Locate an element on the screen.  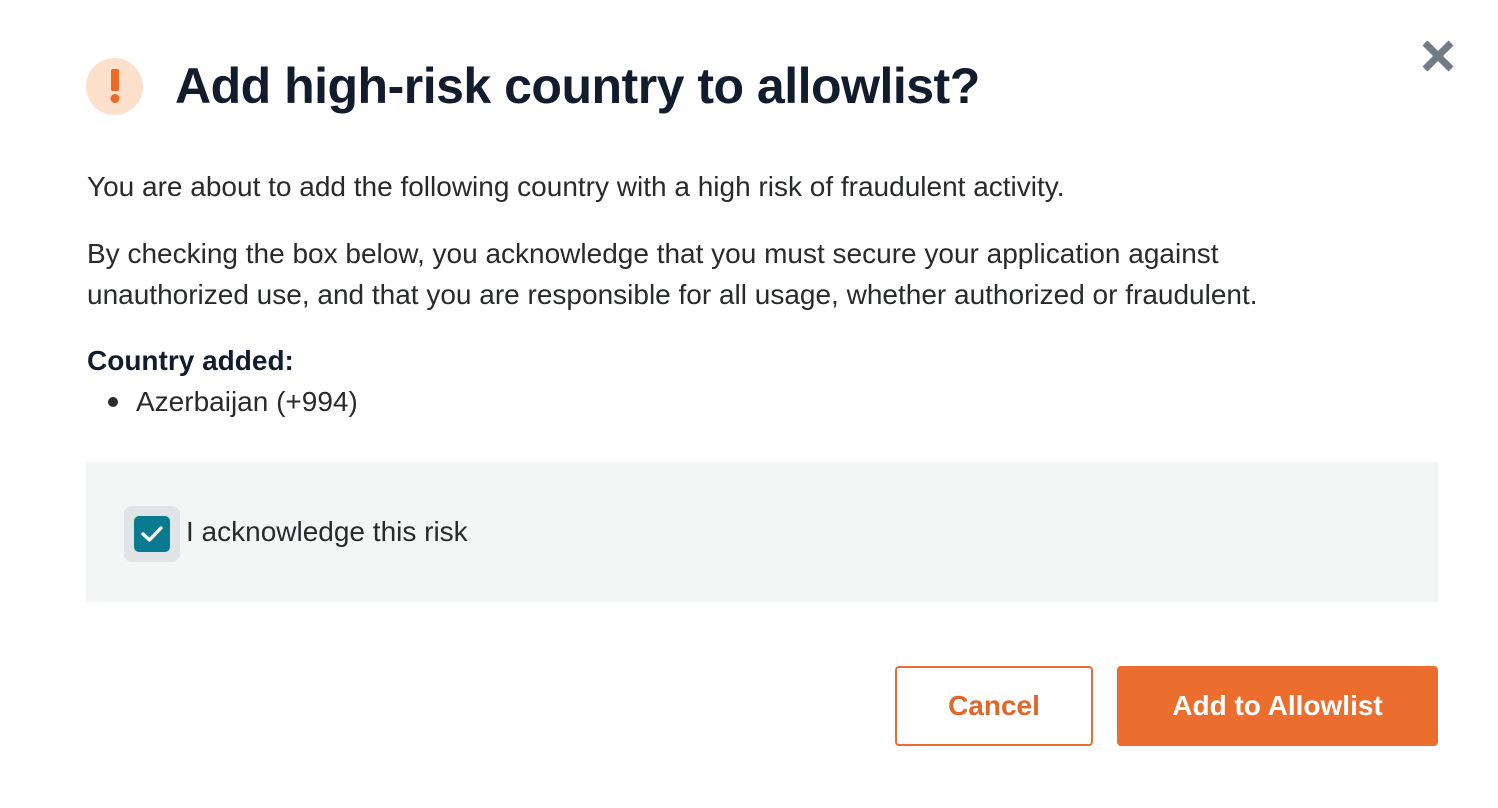
country-list: Azerbaijan (+994) is located at coordinates (233, 402).